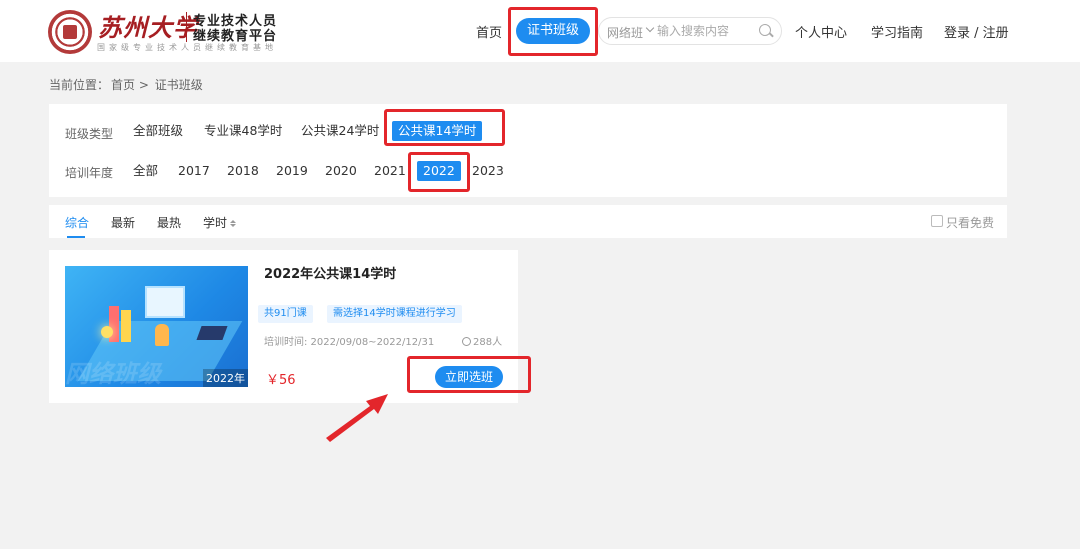 The image size is (1080, 549). What do you see at coordinates (330, 272) in the screenshot?
I see `course-title: 2022年公共课14学时` at bounding box center [330, 272].